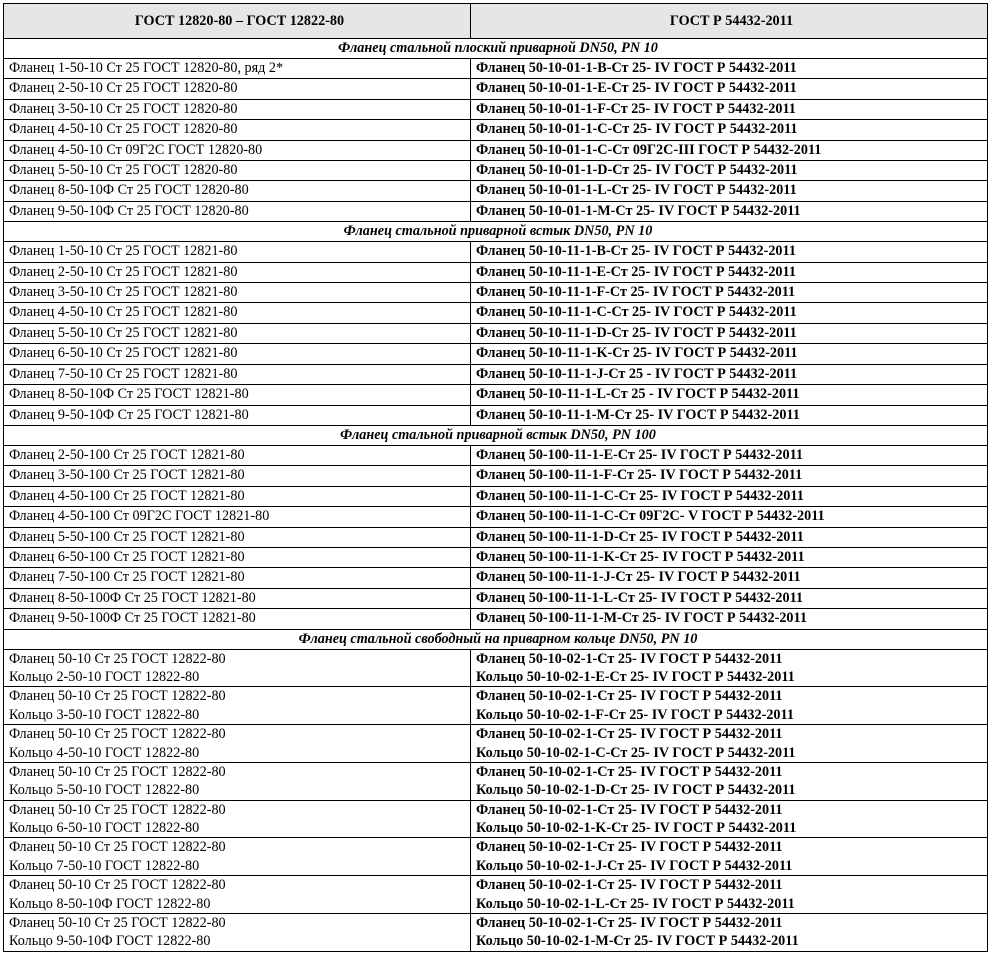 This screenshot has width=990, height=953. What do you see at coordinates (237, 130) in the screenshot?
I see `old-designation-cell: Фланец 4-50-10 Ст 25 ГОСТ 12820-80` at bounding box center [237, 130].